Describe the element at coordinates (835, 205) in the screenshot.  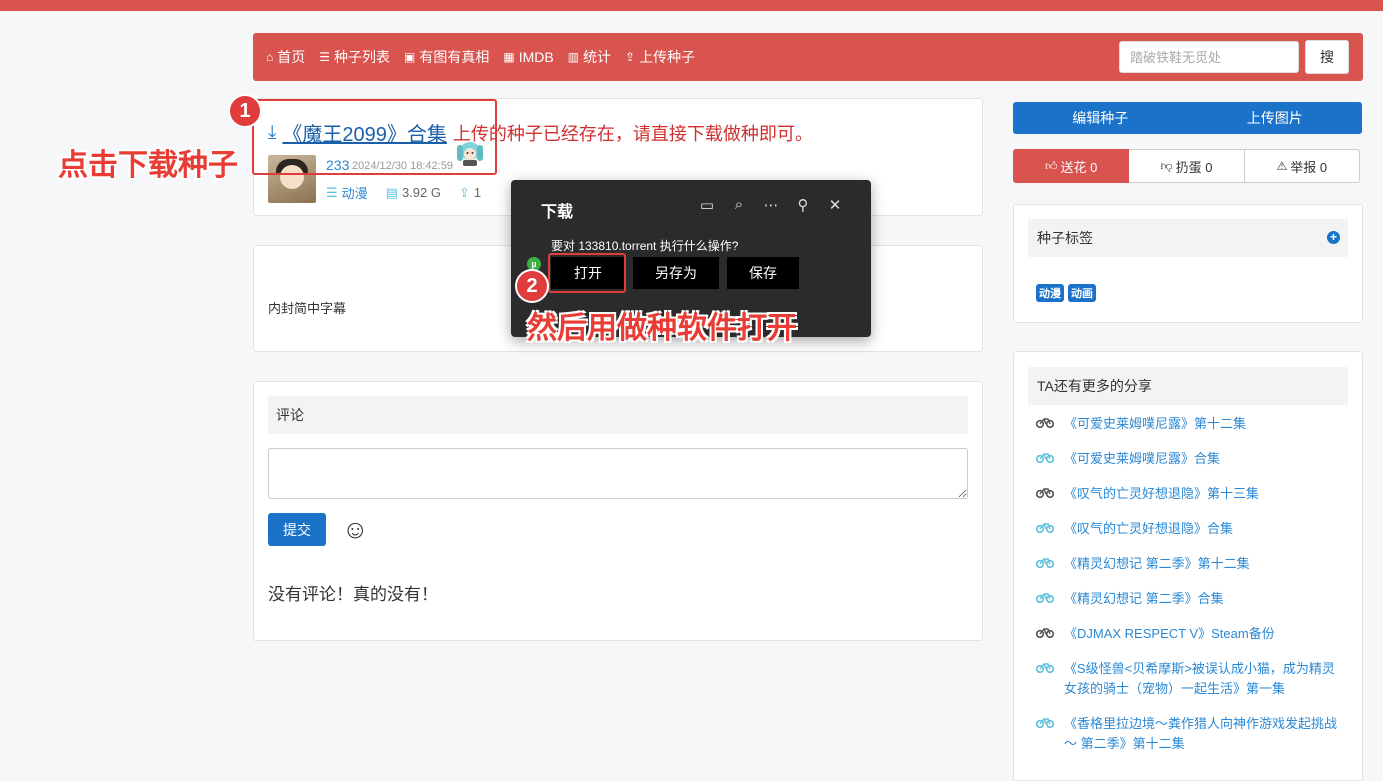
I see `close-icon: ✕` at that location.